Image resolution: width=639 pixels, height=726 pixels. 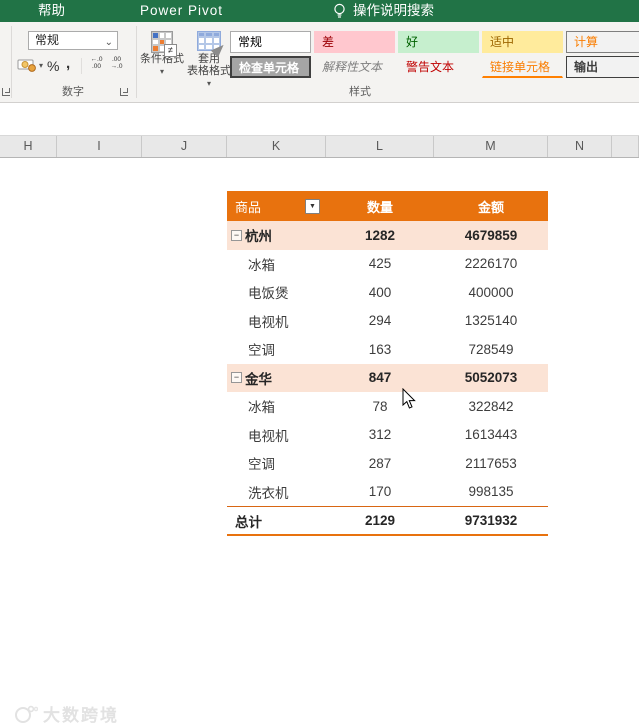 What do you see at coordinates (53, 66) in the screenshot?
I see `percent-style-button: %` at bounding box center [53, 66].